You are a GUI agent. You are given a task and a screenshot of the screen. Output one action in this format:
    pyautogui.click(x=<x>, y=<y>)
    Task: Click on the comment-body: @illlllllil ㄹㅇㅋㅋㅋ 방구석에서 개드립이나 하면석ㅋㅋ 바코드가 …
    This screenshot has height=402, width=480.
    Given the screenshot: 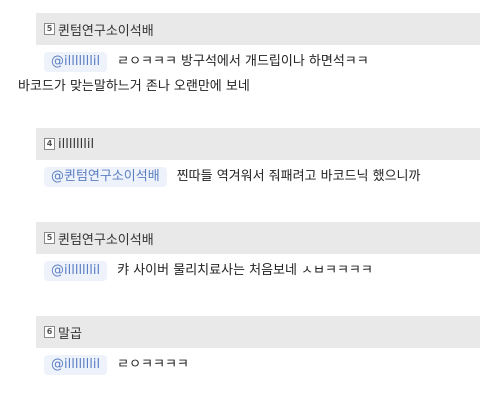 What is the action you would take?
    pyautogui.click(x=249, y=72)
    